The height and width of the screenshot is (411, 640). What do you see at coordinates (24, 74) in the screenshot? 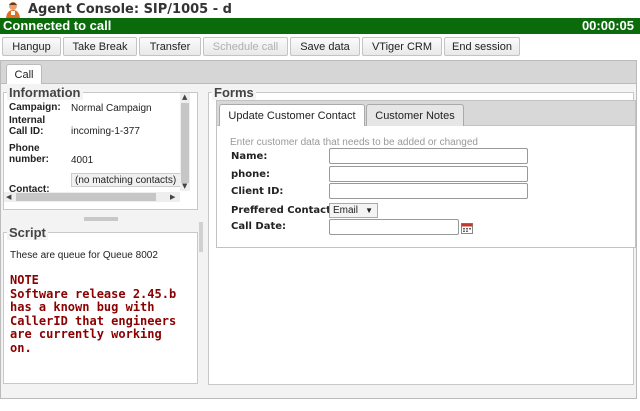
I see `tab-call: Call` at bounding box center [24, 74].